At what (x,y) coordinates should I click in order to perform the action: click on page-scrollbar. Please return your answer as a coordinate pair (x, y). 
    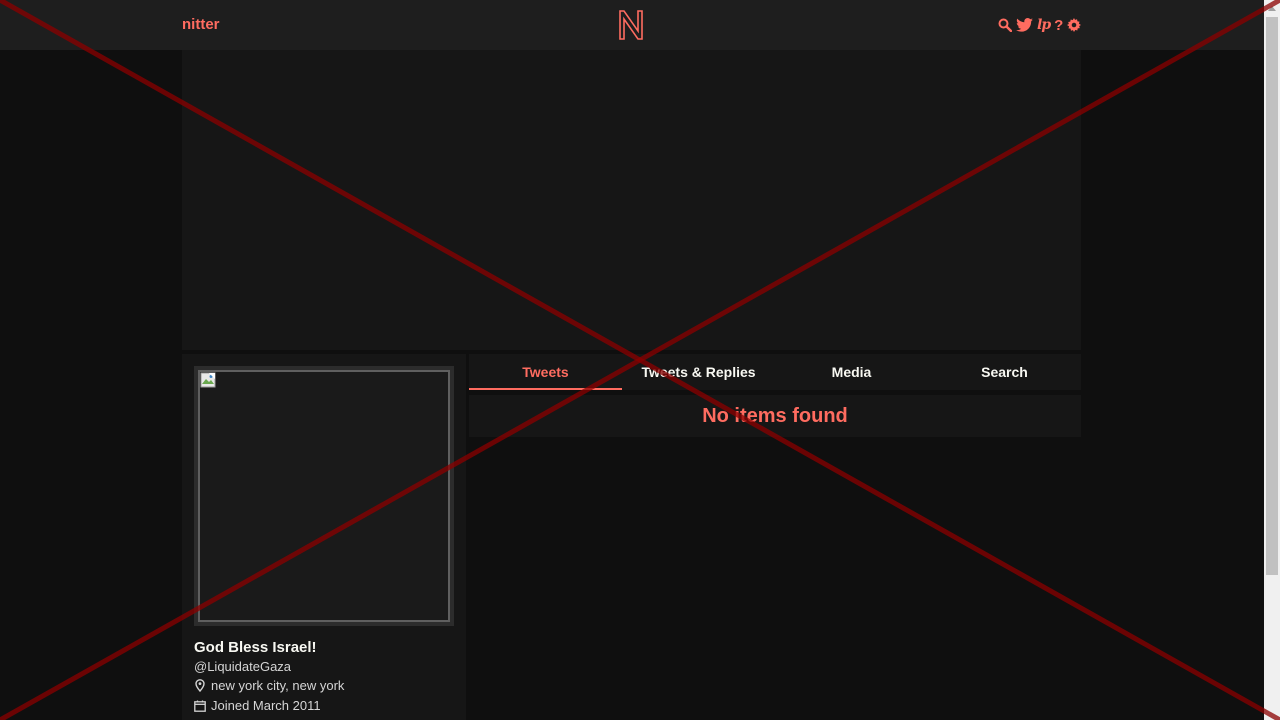
    Looking at the image, I should click on (1272, 360).